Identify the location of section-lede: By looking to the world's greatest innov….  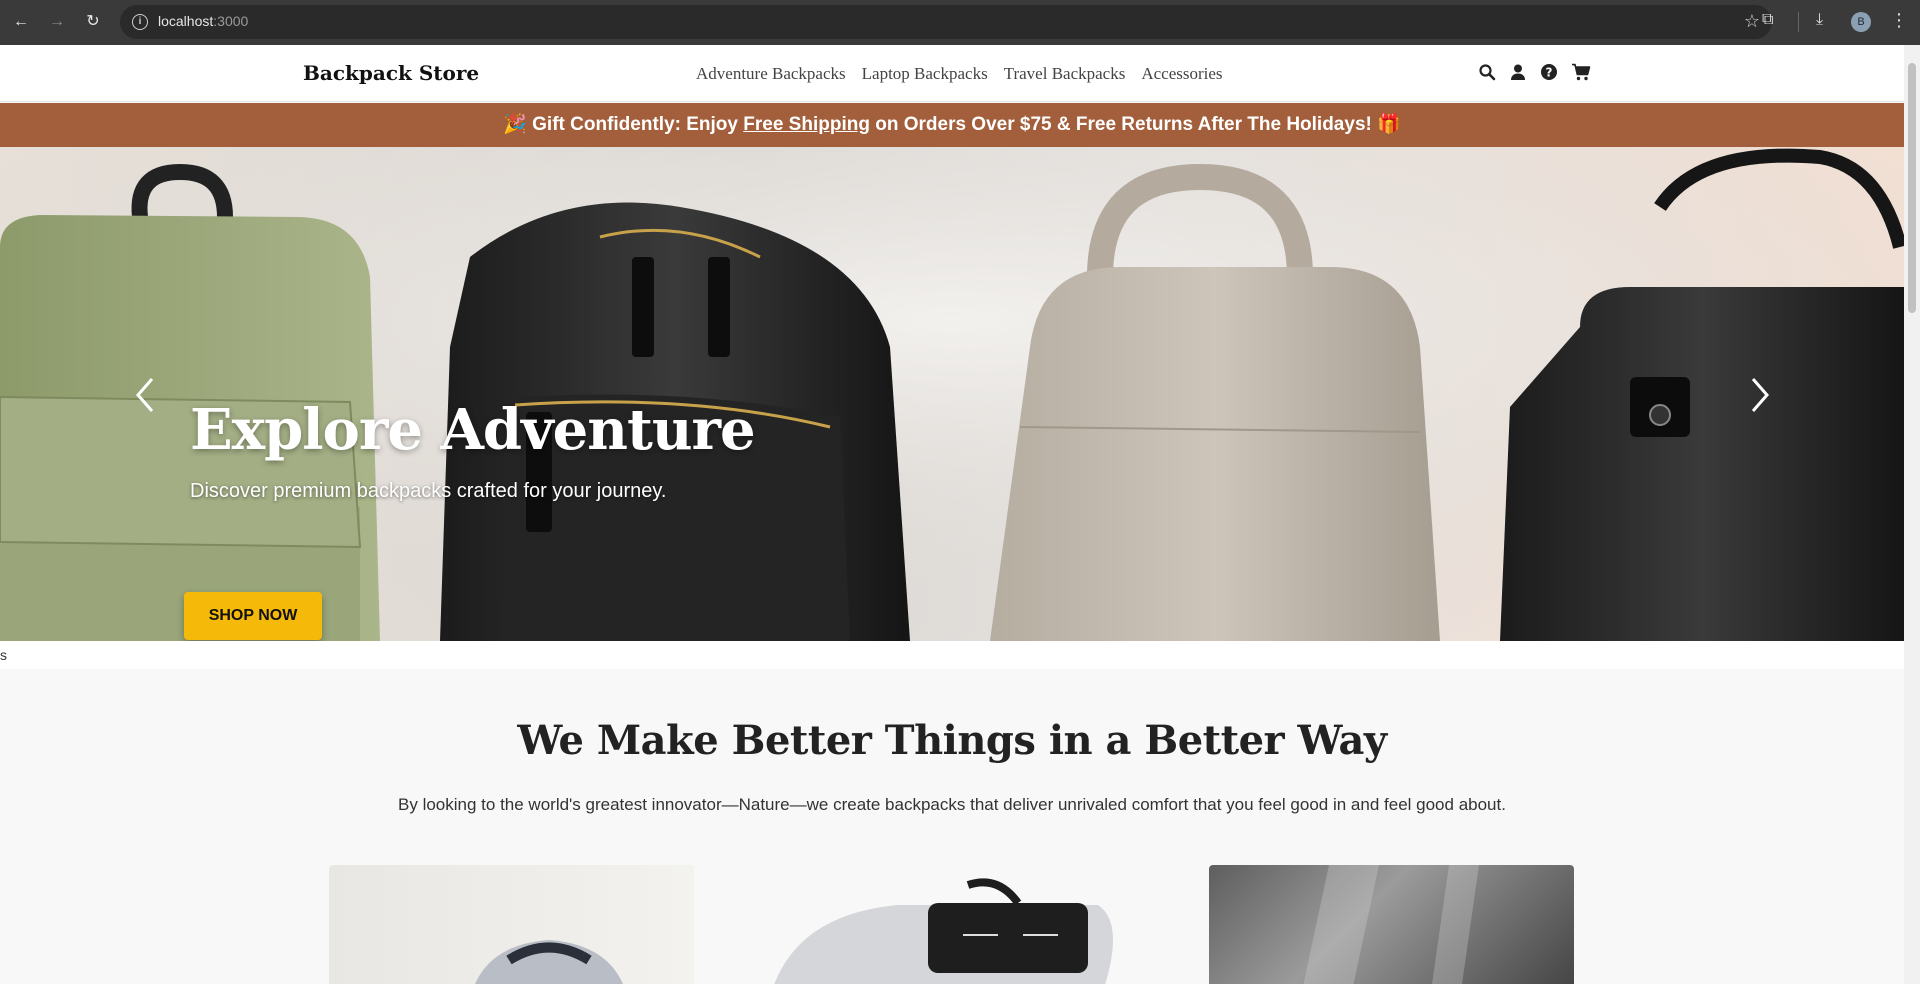
(952, 804).